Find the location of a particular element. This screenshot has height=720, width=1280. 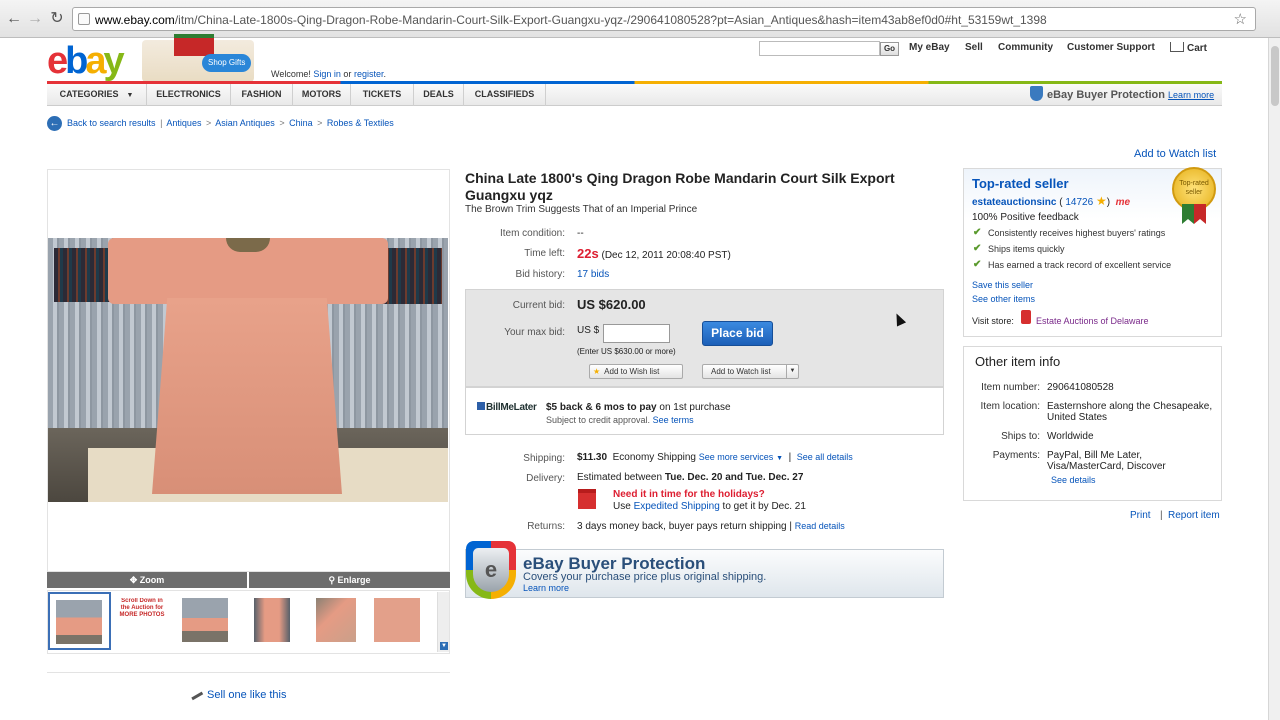

store-link: Estate Auctions of Delaware is located at coordinates (1092, 321).